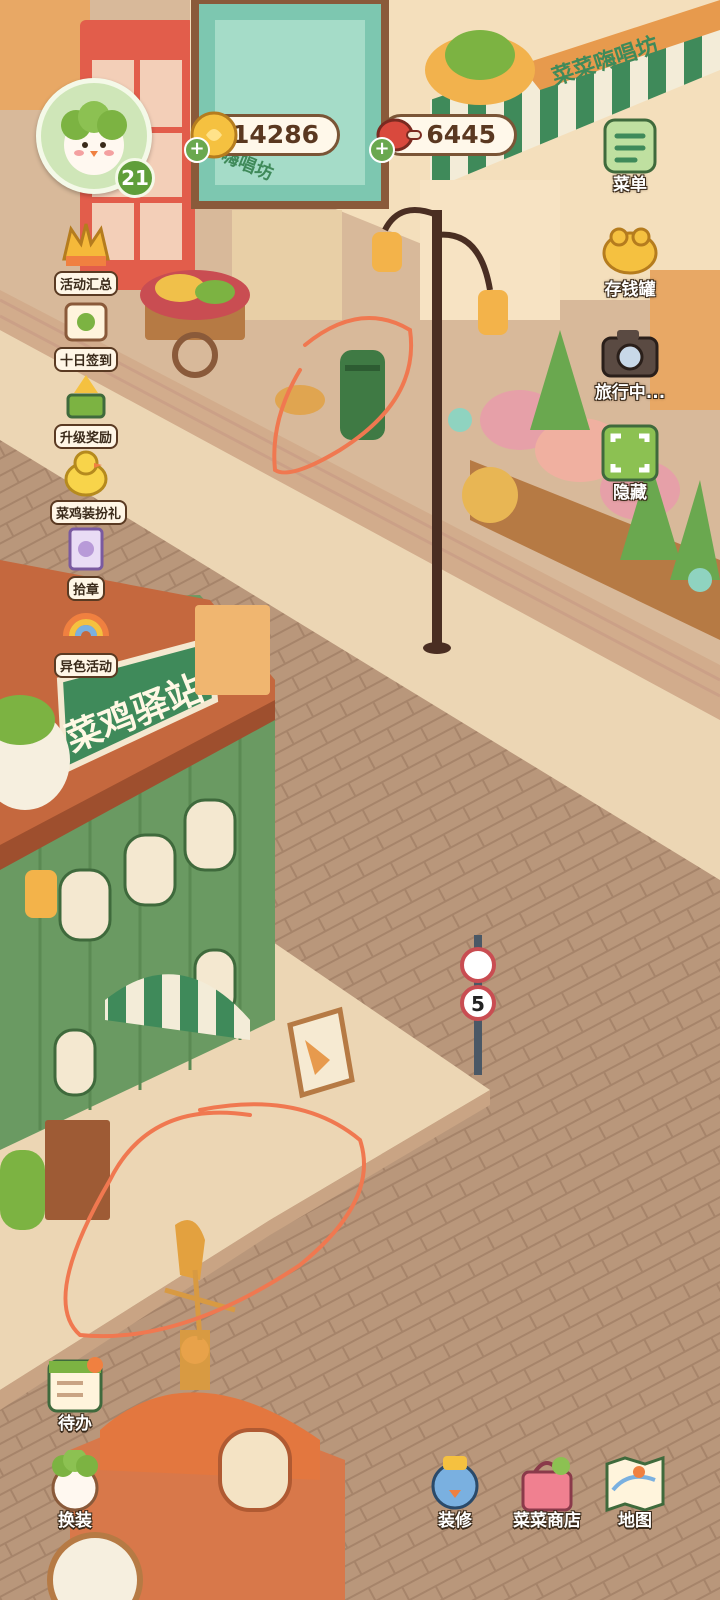 This screenshot has width=720, height=1600. I want to click on decorate-button: 装修, so click(455, 1490).